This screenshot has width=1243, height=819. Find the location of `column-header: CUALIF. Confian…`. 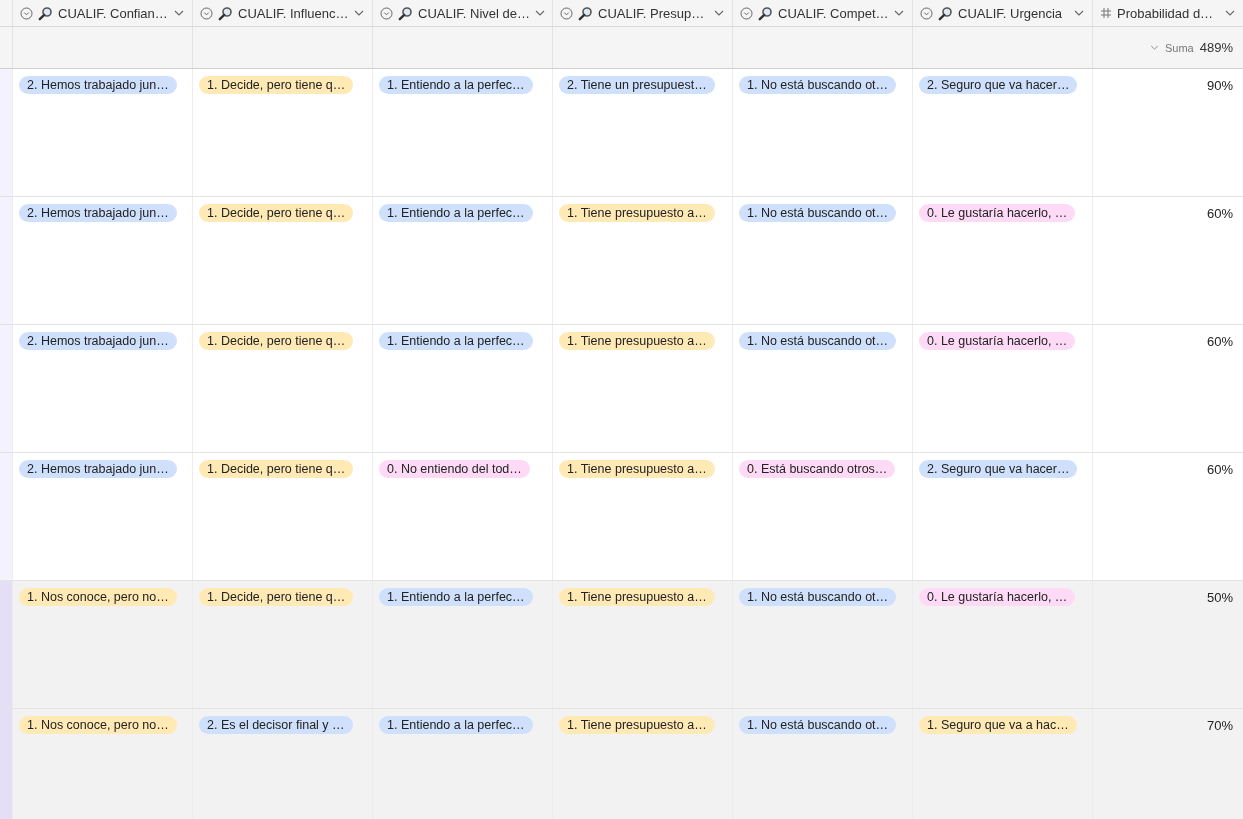

column-header: CUALIF. Confian… is located at coordinates (102, 13).